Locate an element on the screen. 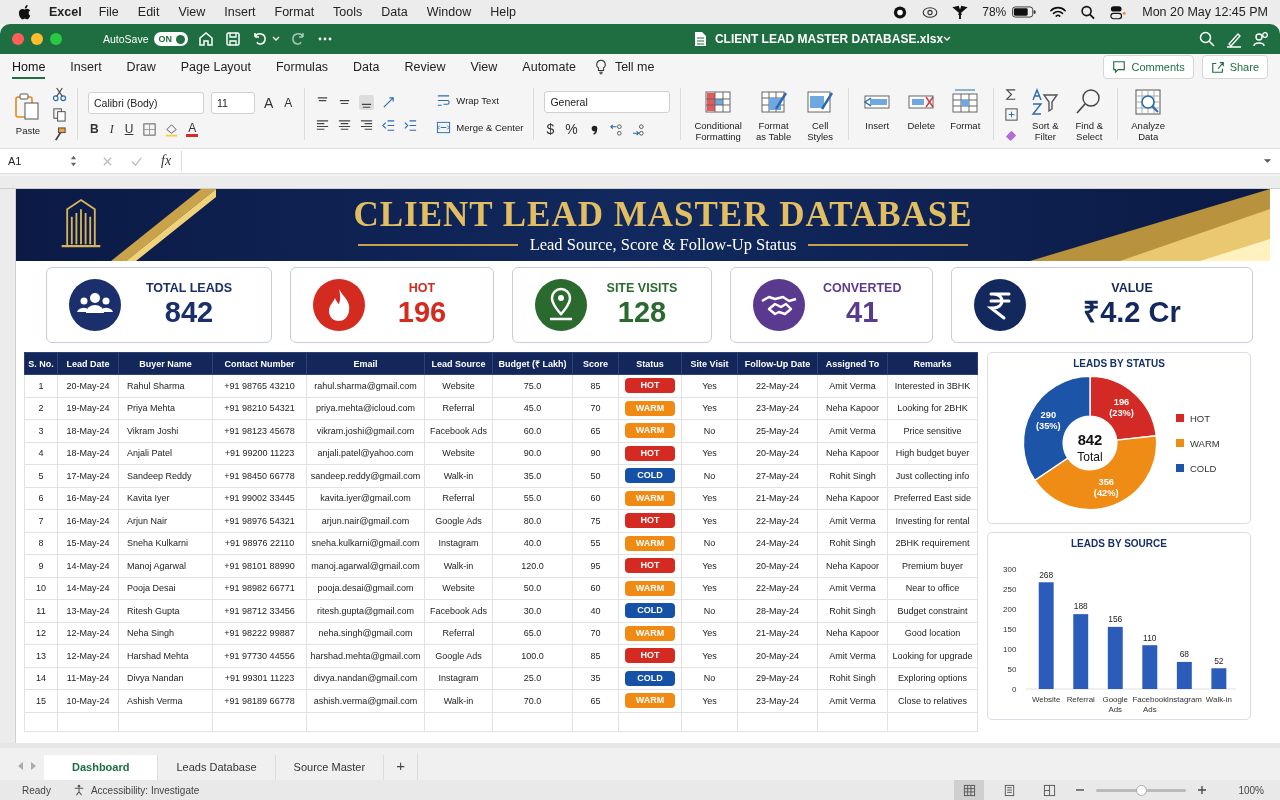  expand-caret-icon is located at coordinates (1267, 161).